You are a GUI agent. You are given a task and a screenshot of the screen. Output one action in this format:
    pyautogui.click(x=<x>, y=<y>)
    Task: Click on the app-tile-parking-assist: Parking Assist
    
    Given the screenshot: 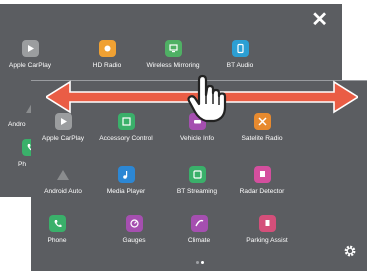 What is the action you would take?
    pyautogui.click(x=267, y=229)
    